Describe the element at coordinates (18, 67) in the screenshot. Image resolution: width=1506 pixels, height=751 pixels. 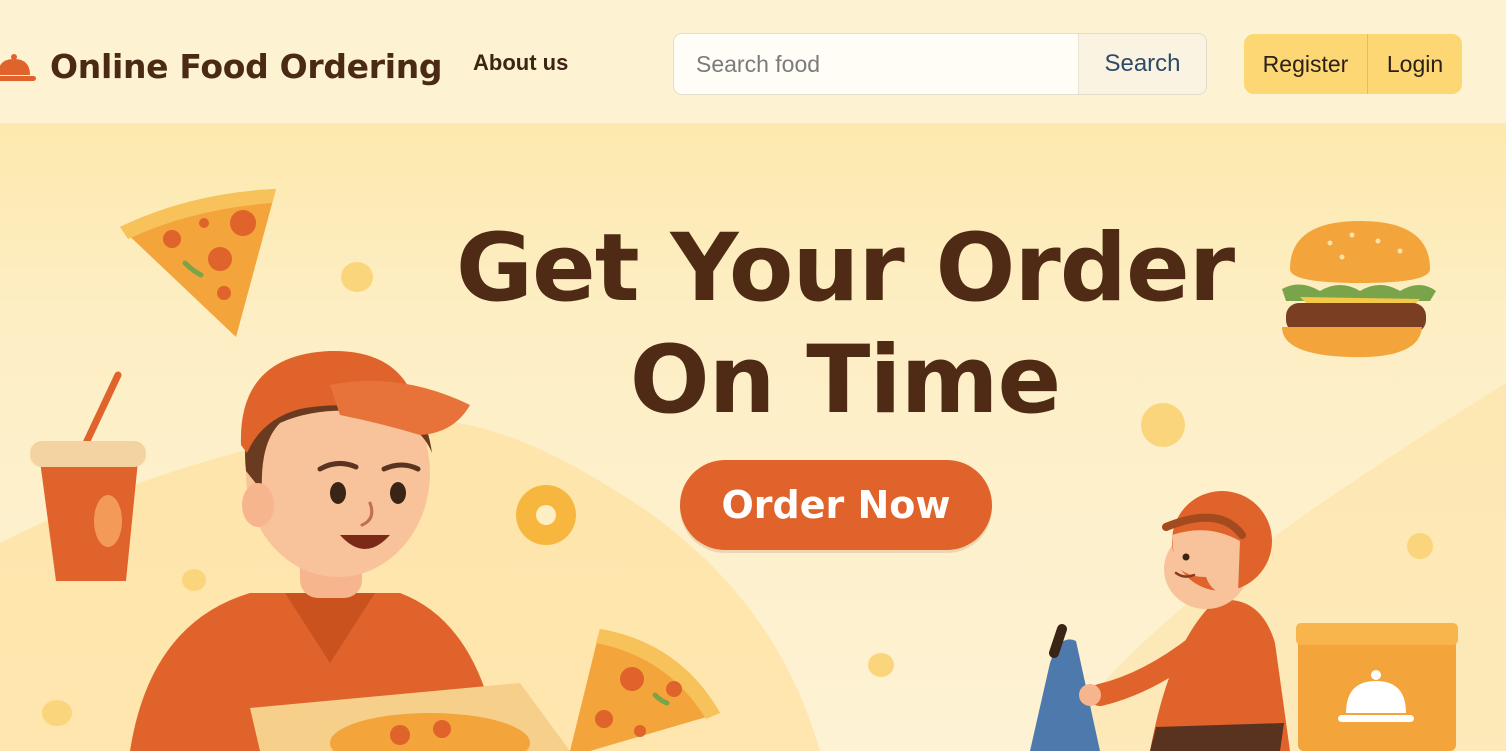
I see `cloche-icon` at that location.